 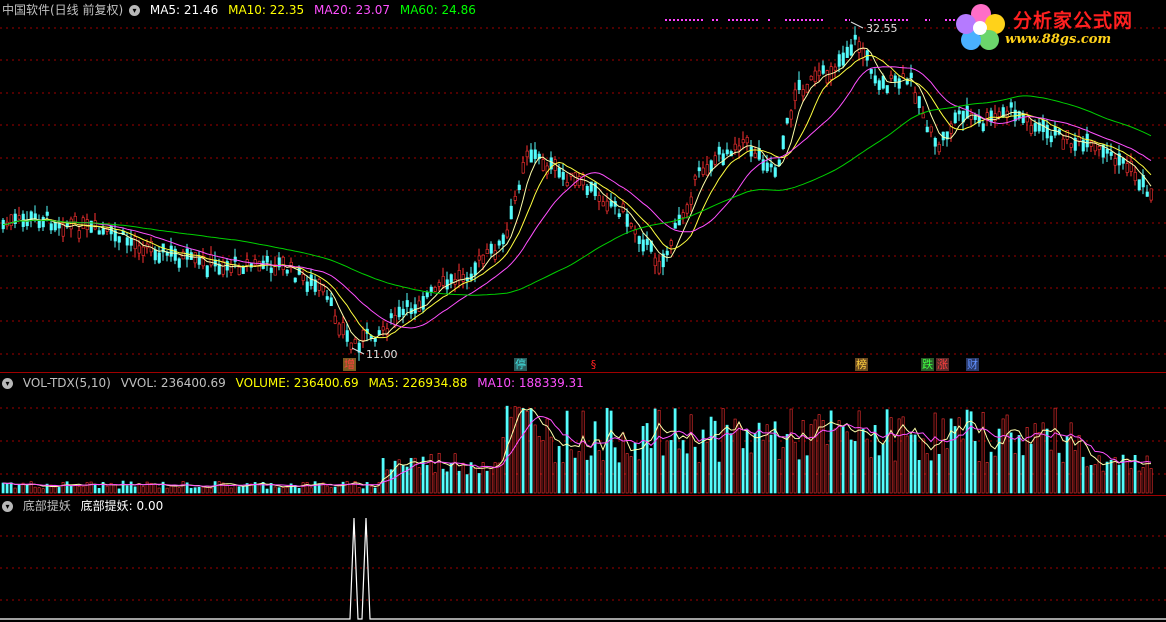 I want to click on event-marker: 增, so click(x=349, y=364).